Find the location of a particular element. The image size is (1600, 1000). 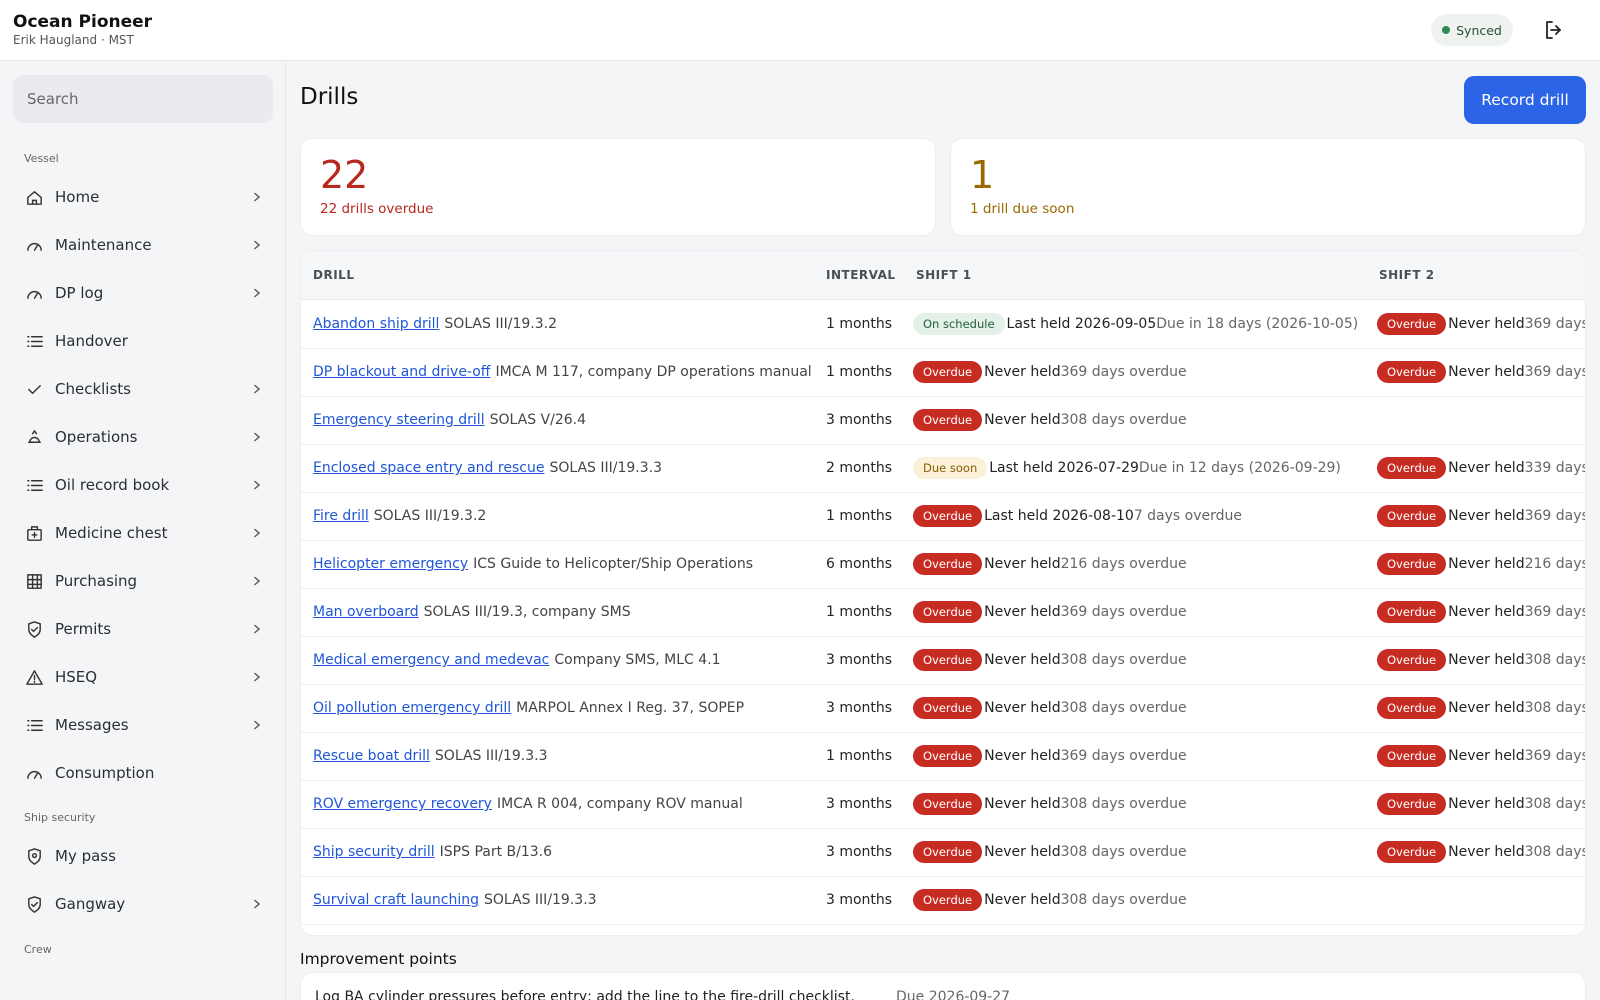

interval-cell: 2 months is located at coordinates (859, 468).